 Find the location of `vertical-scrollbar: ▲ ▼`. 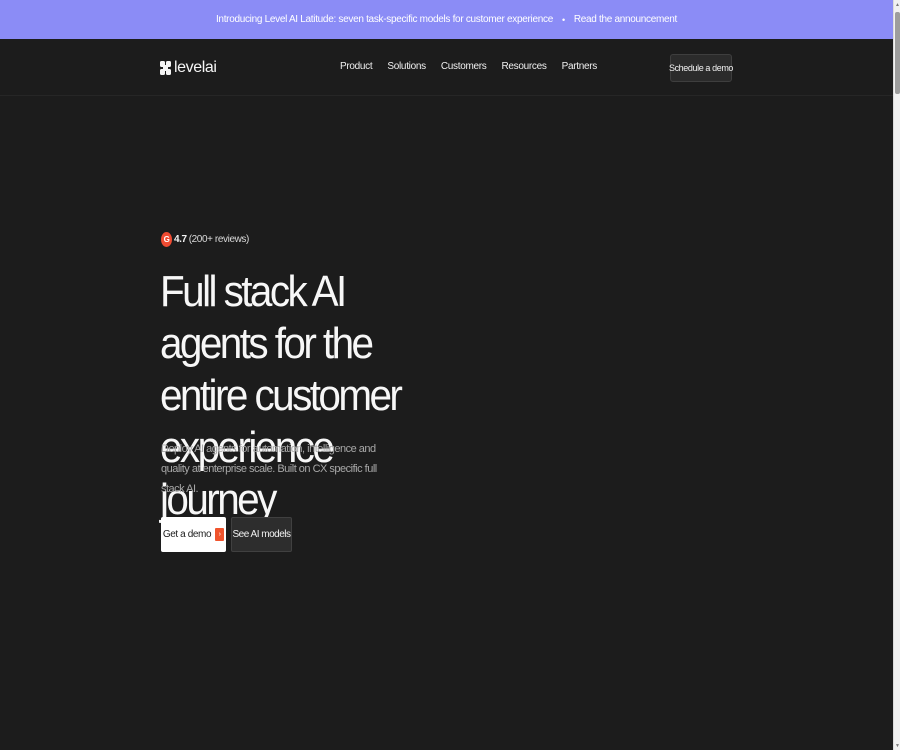

vertical-scrollbar: ▲ ▼ is located at coordinates (896, 375).